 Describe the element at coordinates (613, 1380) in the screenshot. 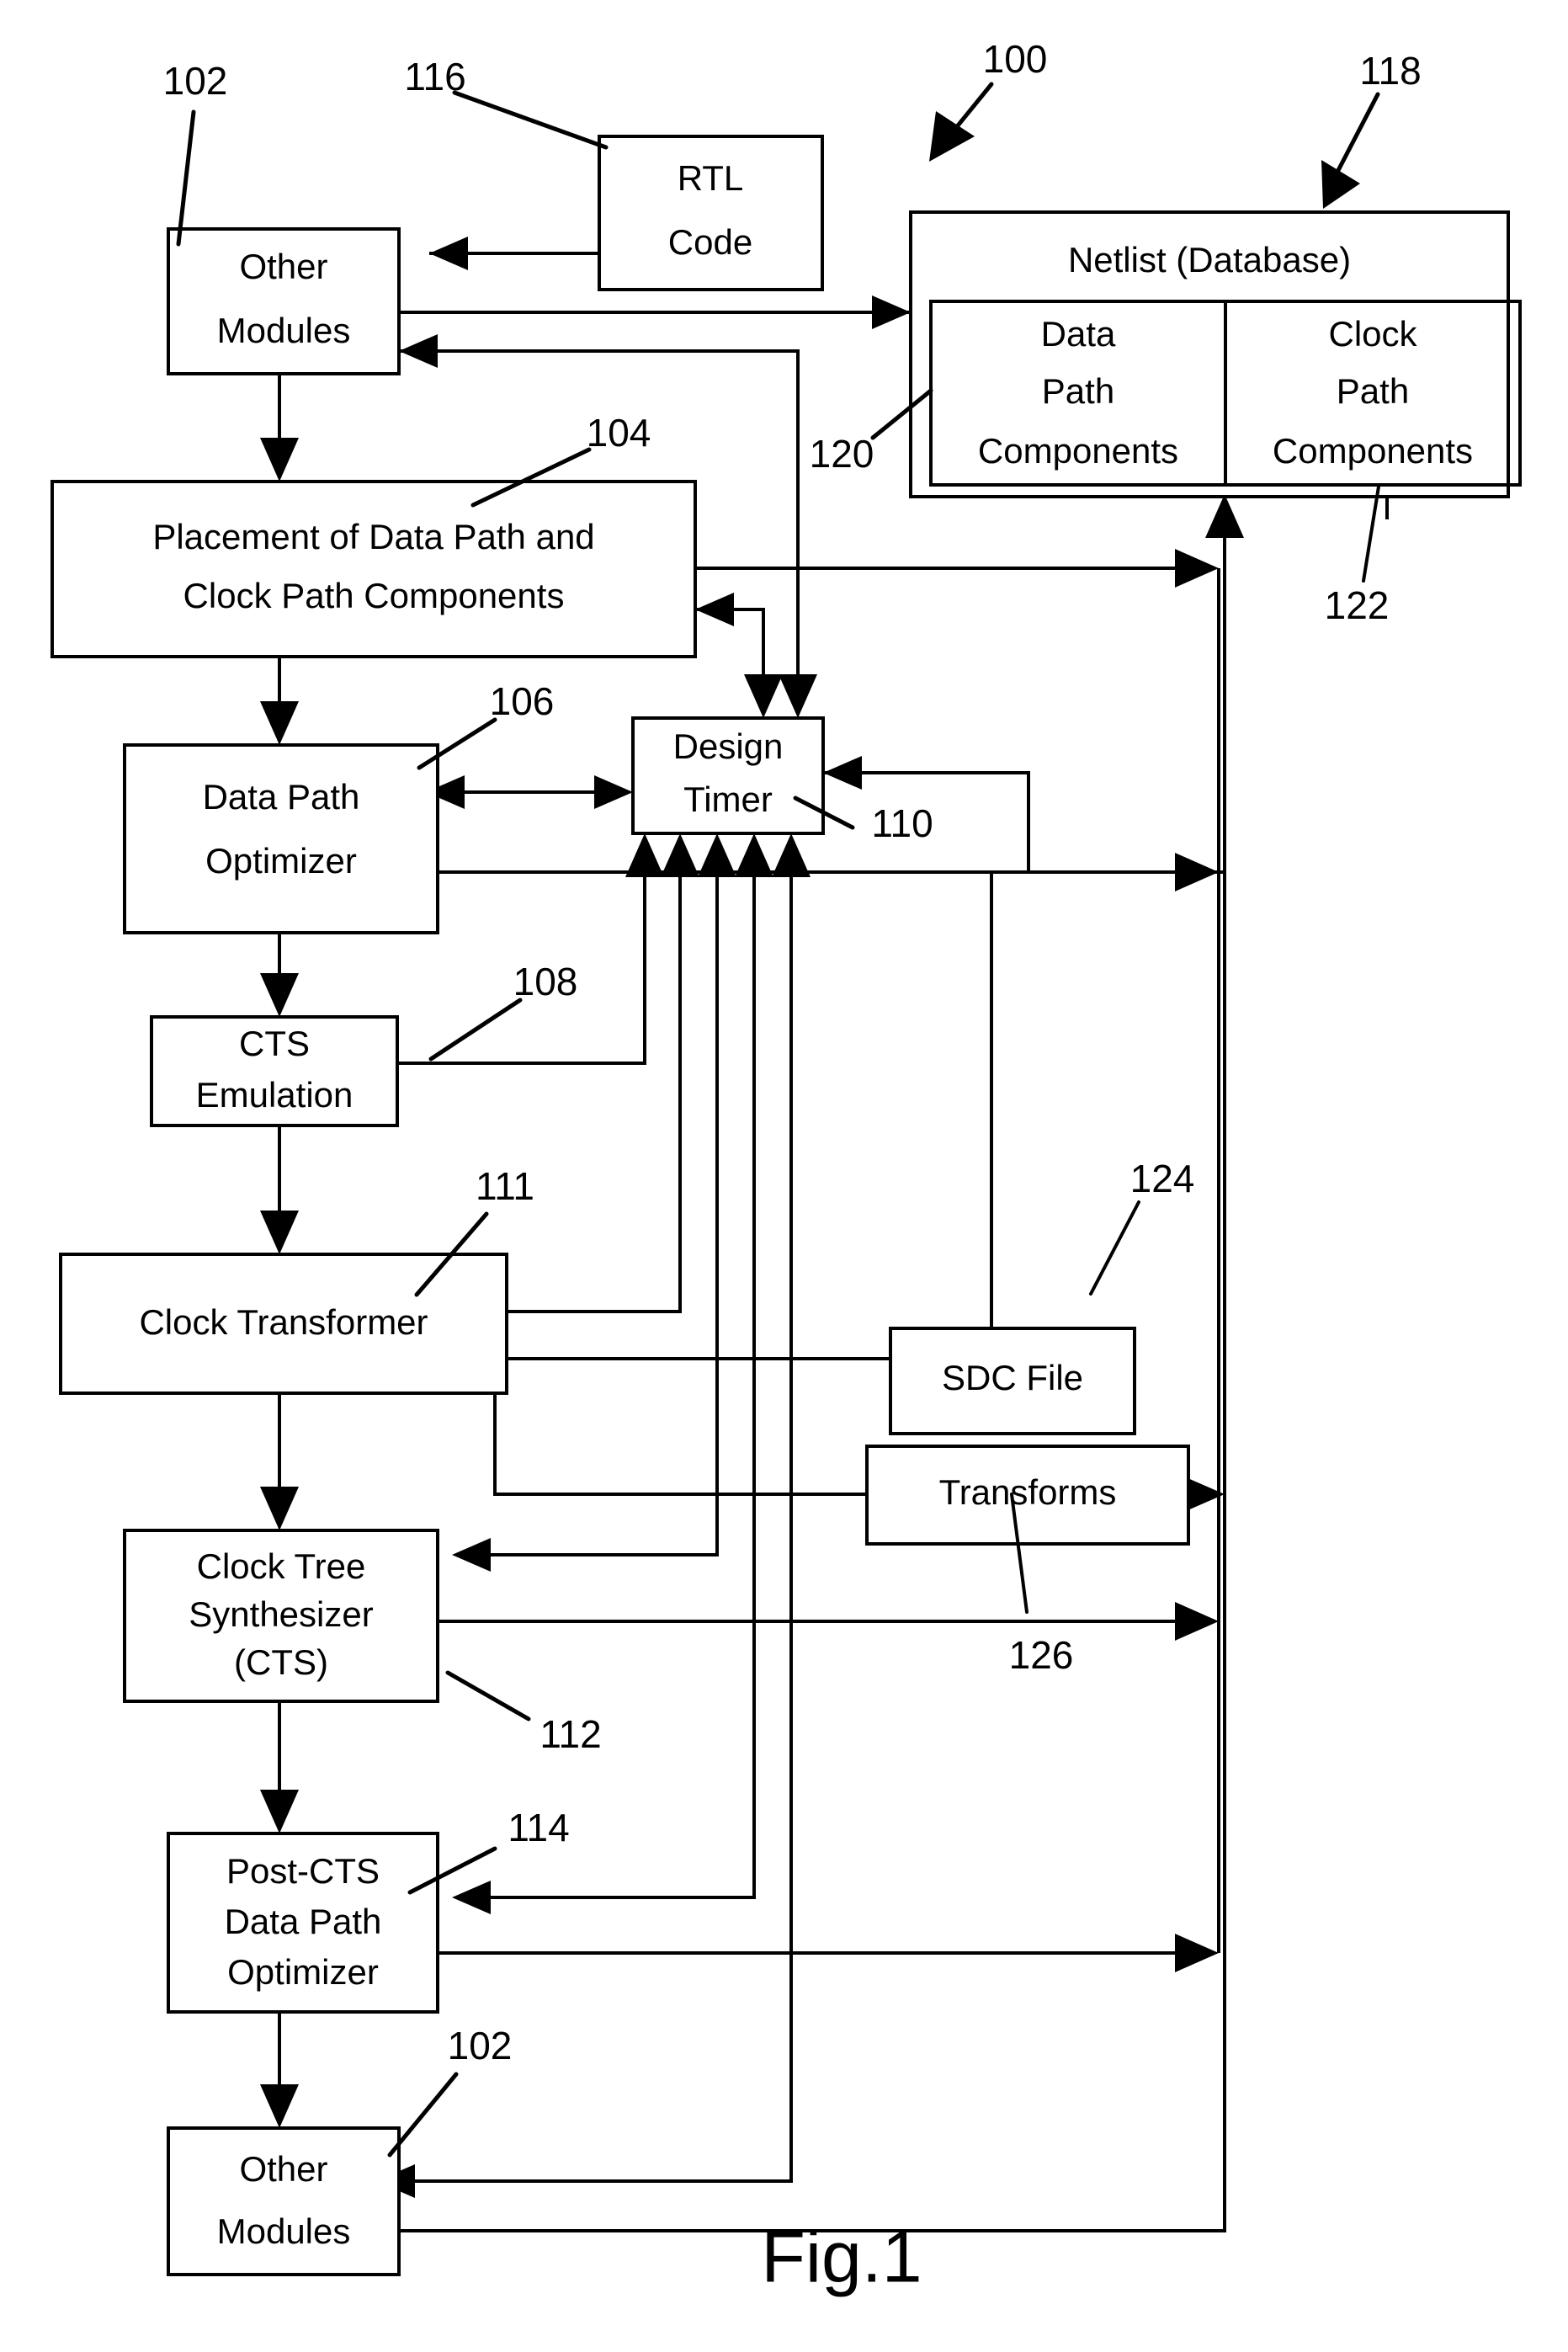

I see `wire-v4-to-postcts` at that location.